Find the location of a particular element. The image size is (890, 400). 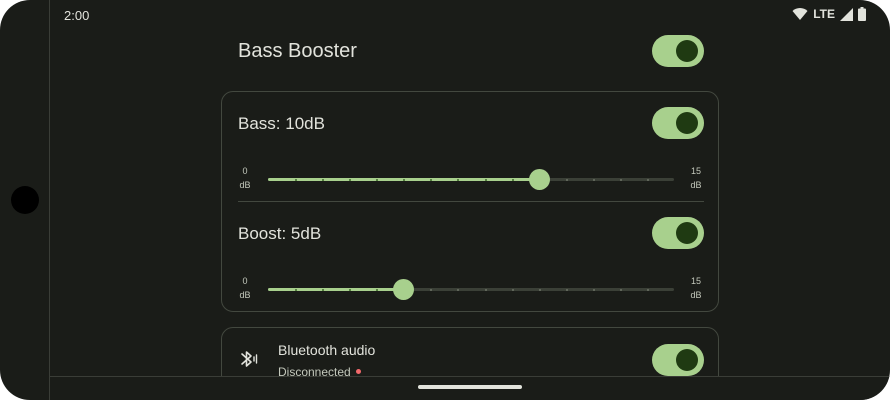

wifi-icon is located at coordinates (800, 14).